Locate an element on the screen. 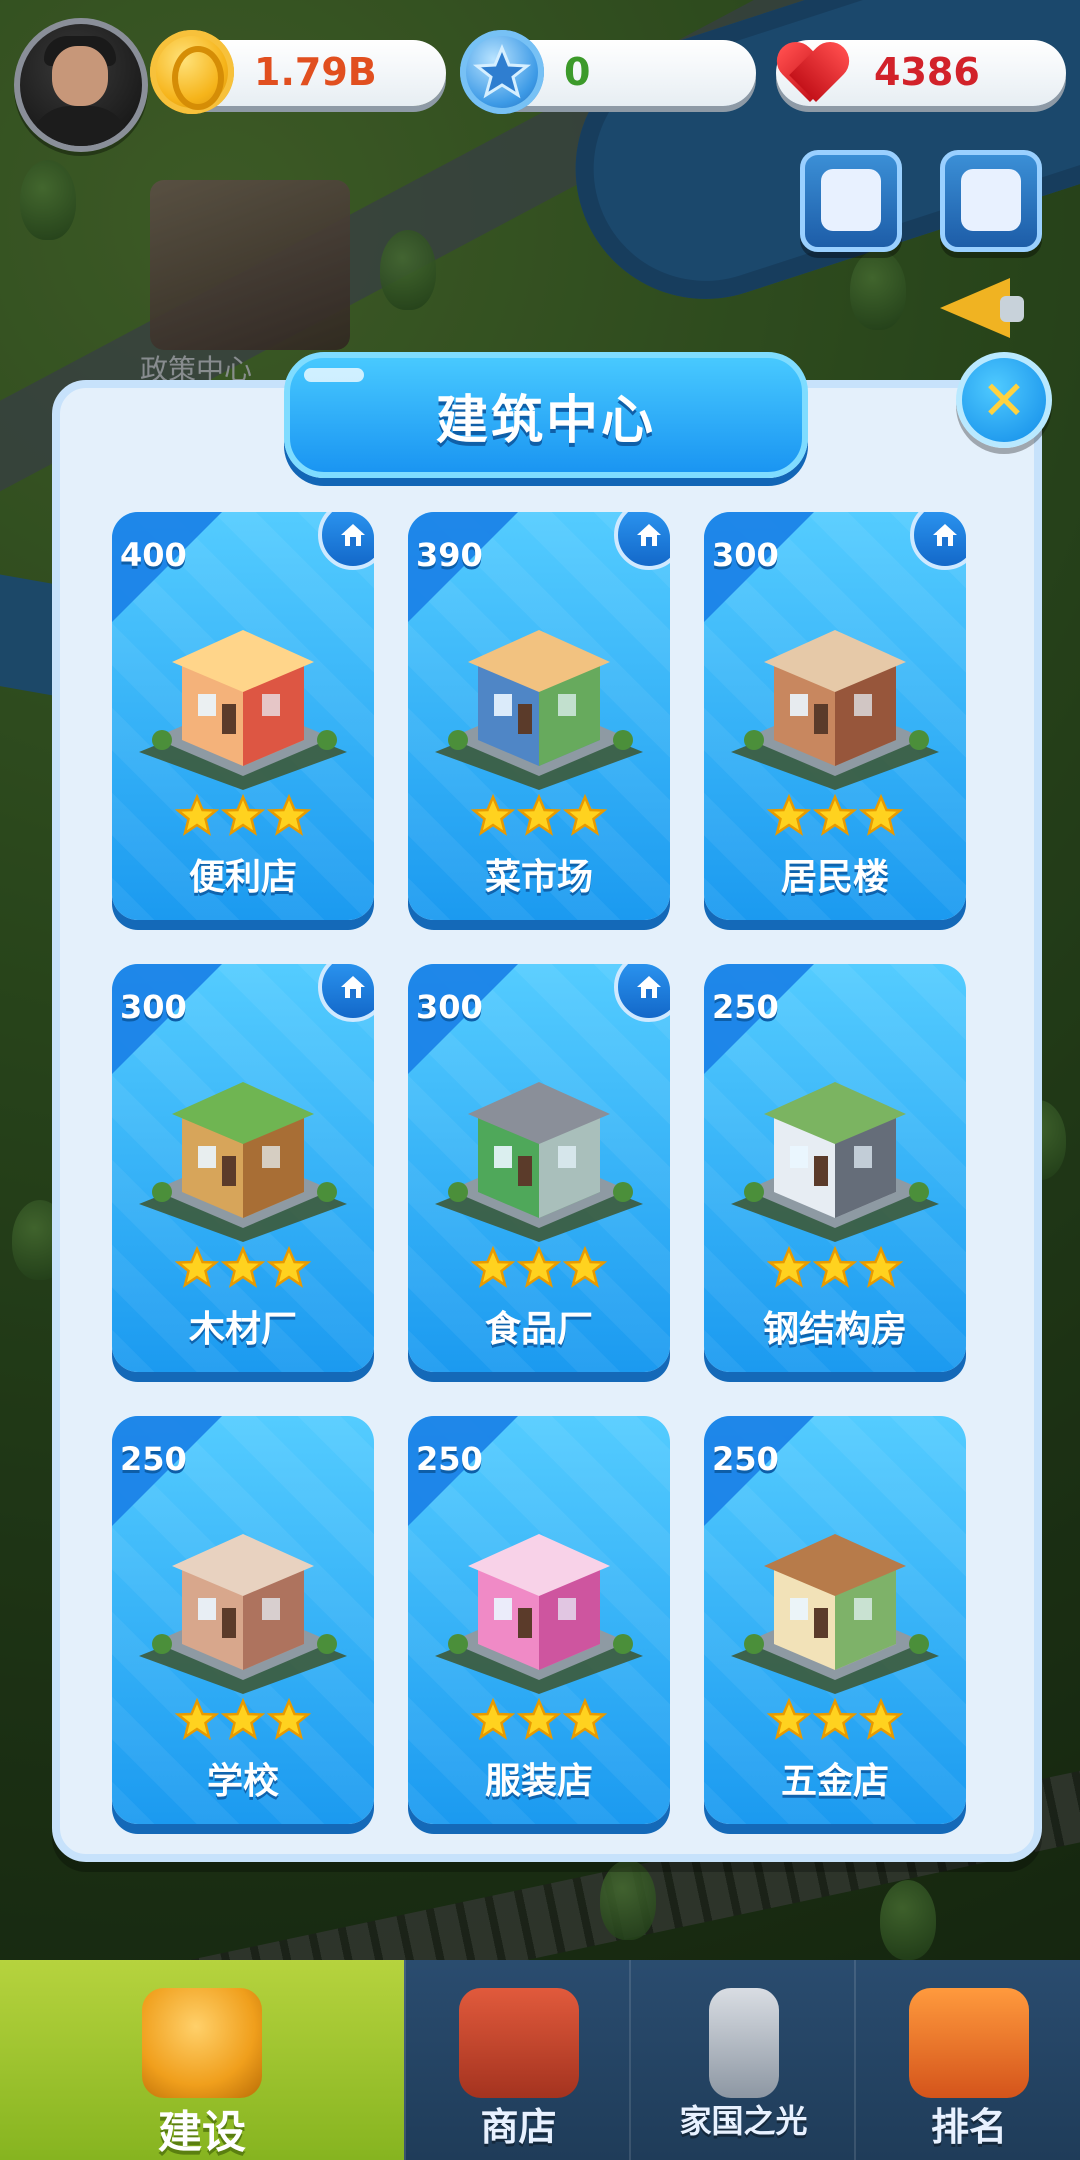 The height and width of the screenshot is (2160, 1080). nav-tab-label: 建设 is located at coordinates (202, 2132).